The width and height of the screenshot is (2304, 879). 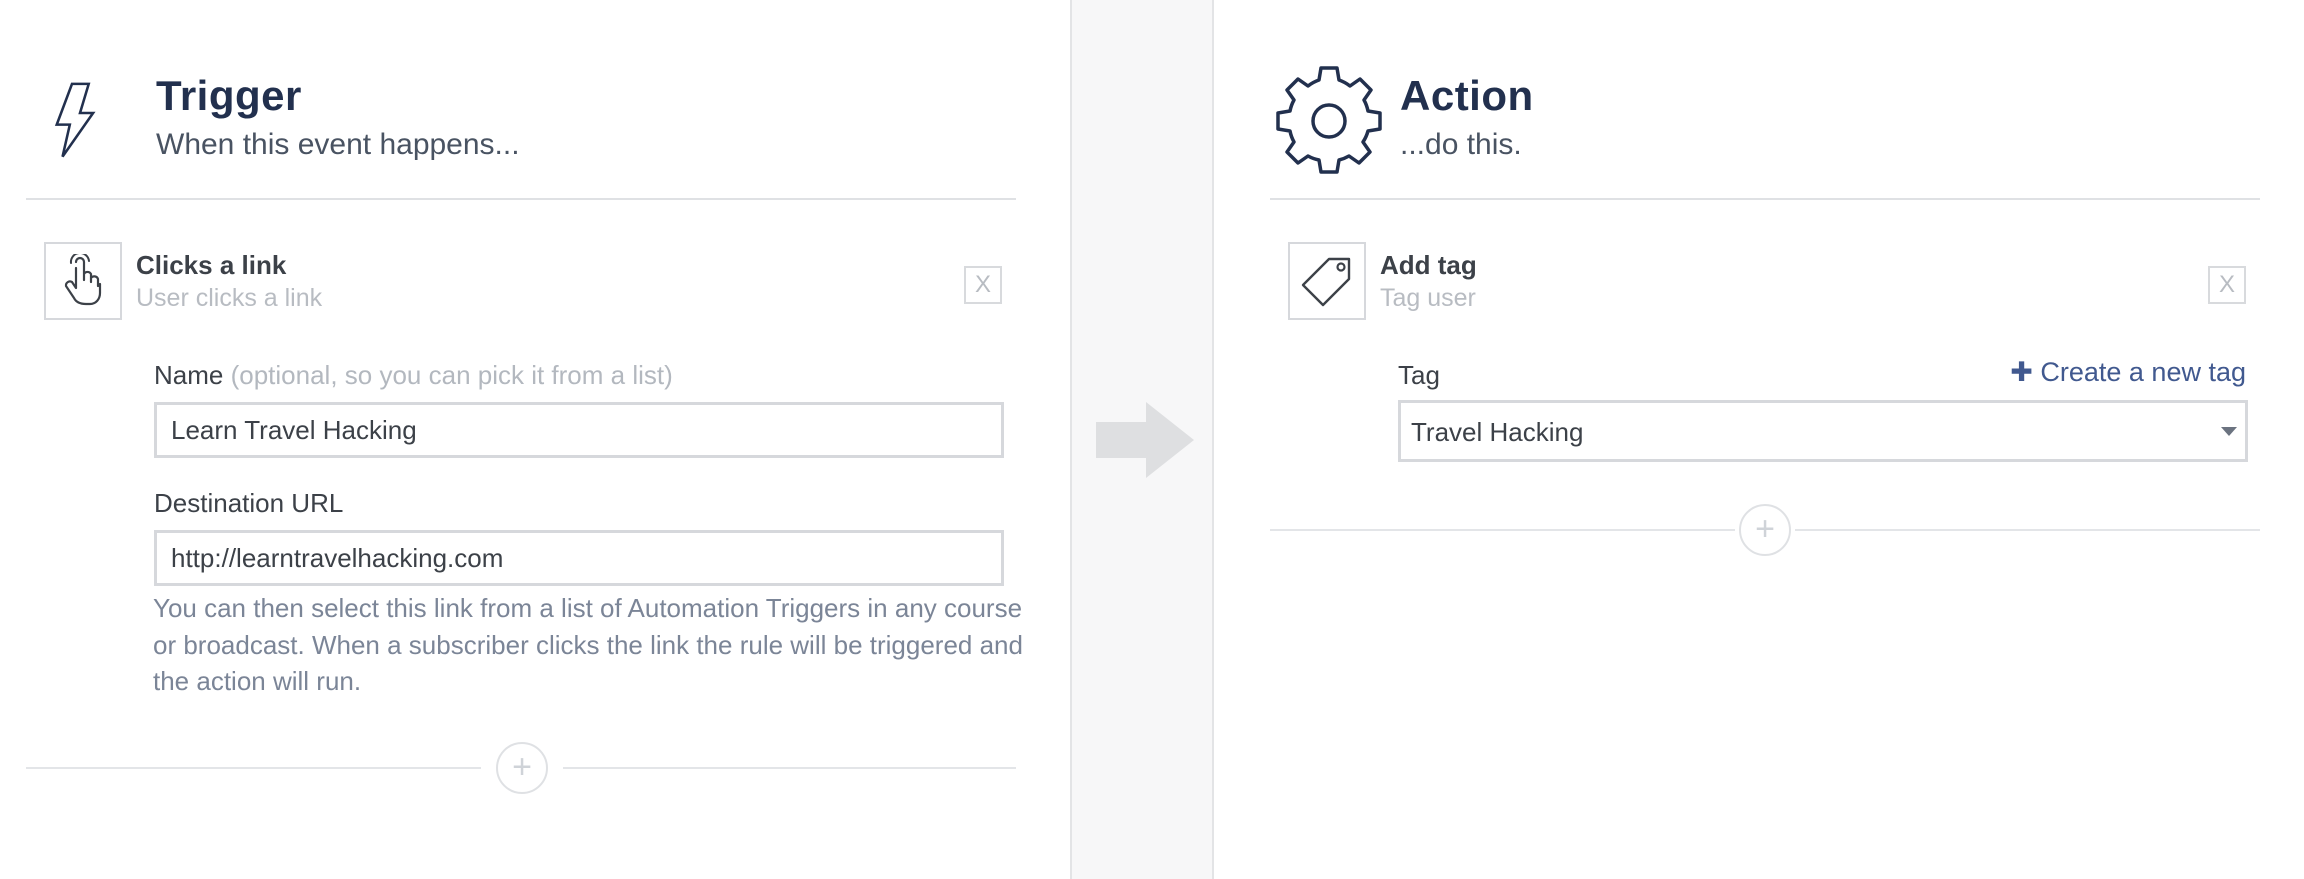 What do you see at coordinates (249, 503) in the screenshot?
I see `url-field-label: Destination URL` at bounding box center [249, 503].